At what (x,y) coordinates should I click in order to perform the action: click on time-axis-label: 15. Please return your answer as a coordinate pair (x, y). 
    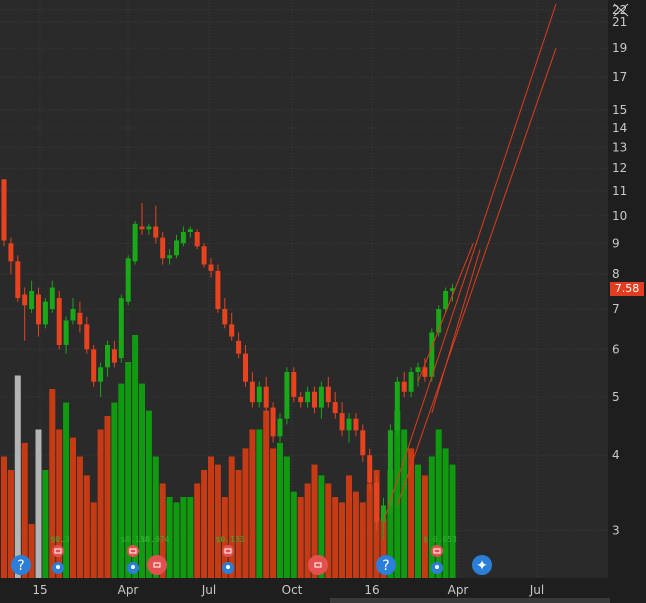
    Looking at the image, I should click on (39, 590).